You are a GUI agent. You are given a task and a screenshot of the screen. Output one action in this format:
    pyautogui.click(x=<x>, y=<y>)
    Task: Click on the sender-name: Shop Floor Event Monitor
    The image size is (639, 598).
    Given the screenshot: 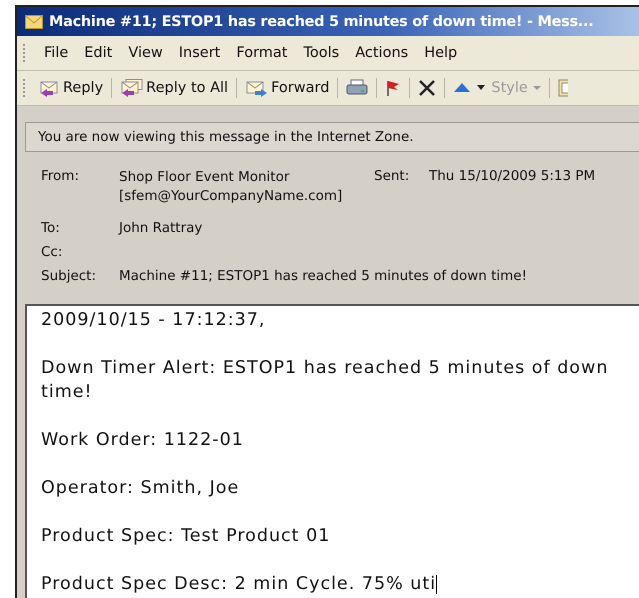 What is the action you would take?
    pyautogui.click(x=204, y=177)
    